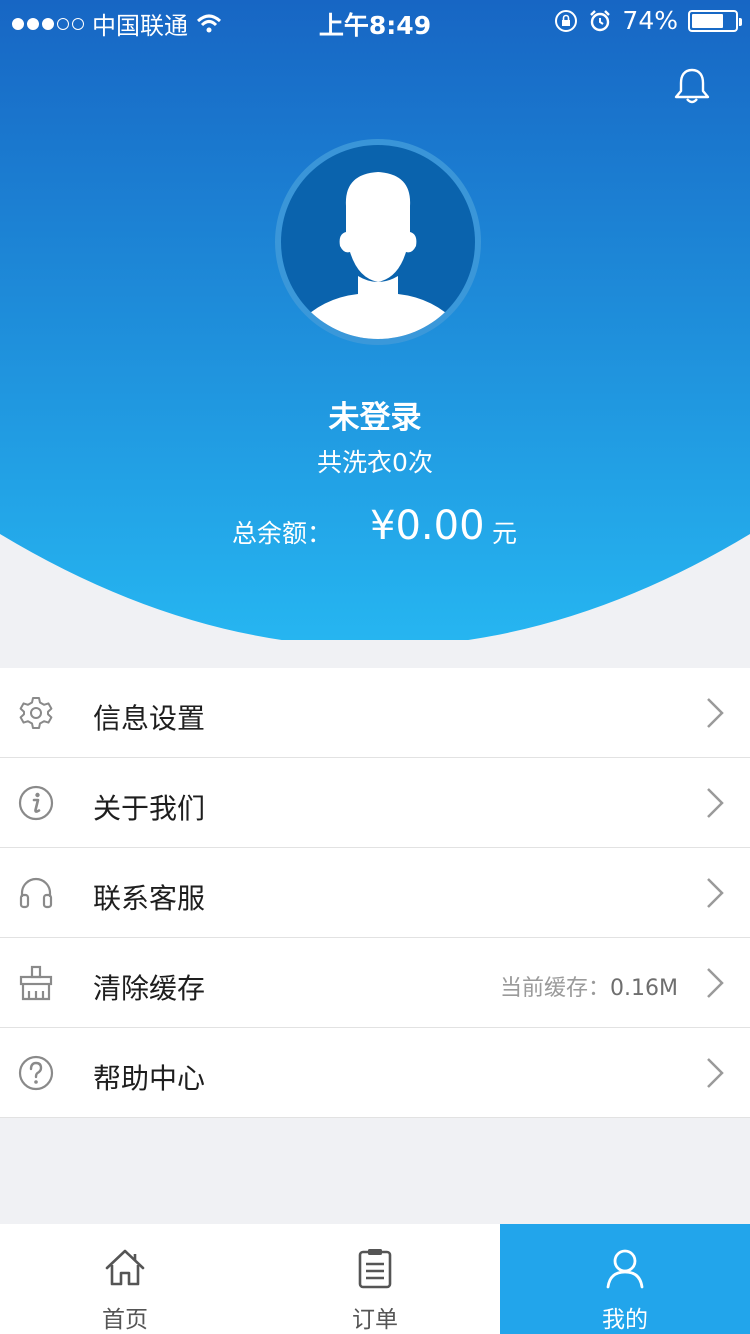  Describe the element at coordinates (644, 988) in the screenshot. I see `cache-size-value: 0.16M` at that location.